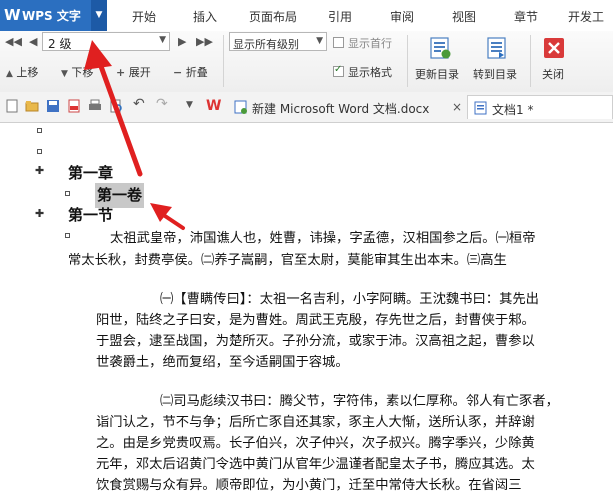  I want to click on move-up-button: ▲ 上移, so click(22, 72).